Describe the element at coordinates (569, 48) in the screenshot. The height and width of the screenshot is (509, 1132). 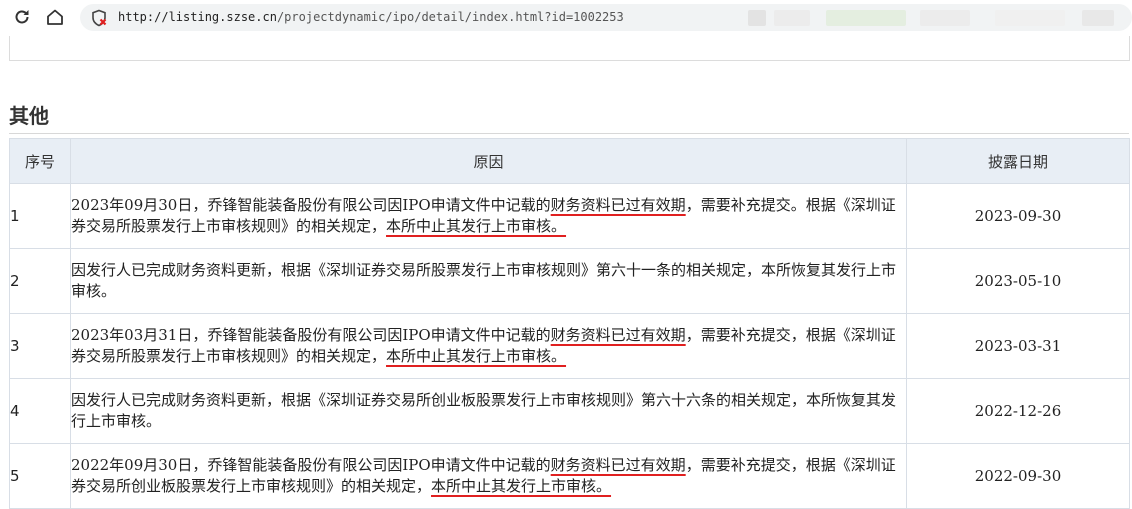
I see `previous-section-panel` at that location.